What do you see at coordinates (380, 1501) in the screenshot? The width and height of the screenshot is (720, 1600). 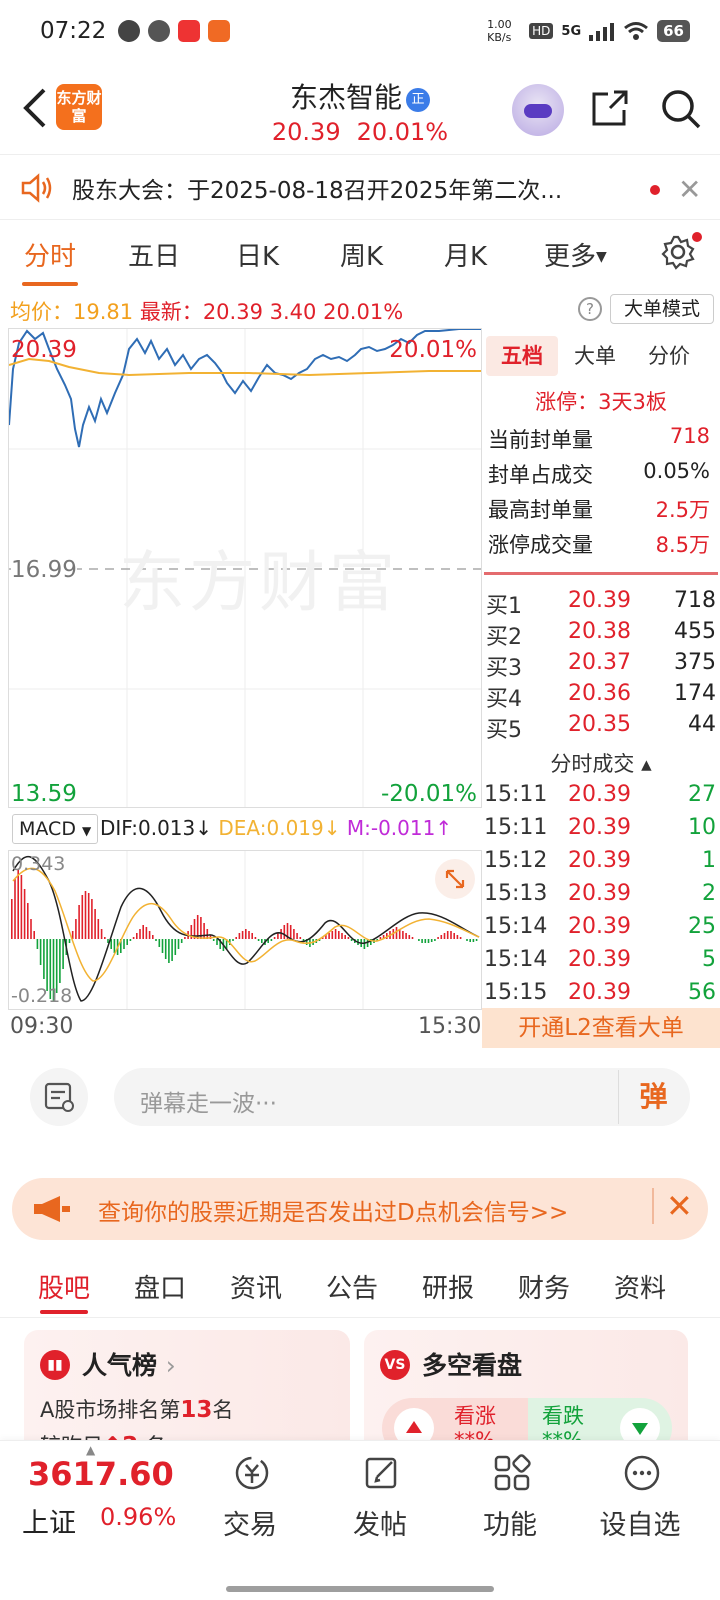 I see `nav-post: 发帖` at bounding box center [380, 1501].